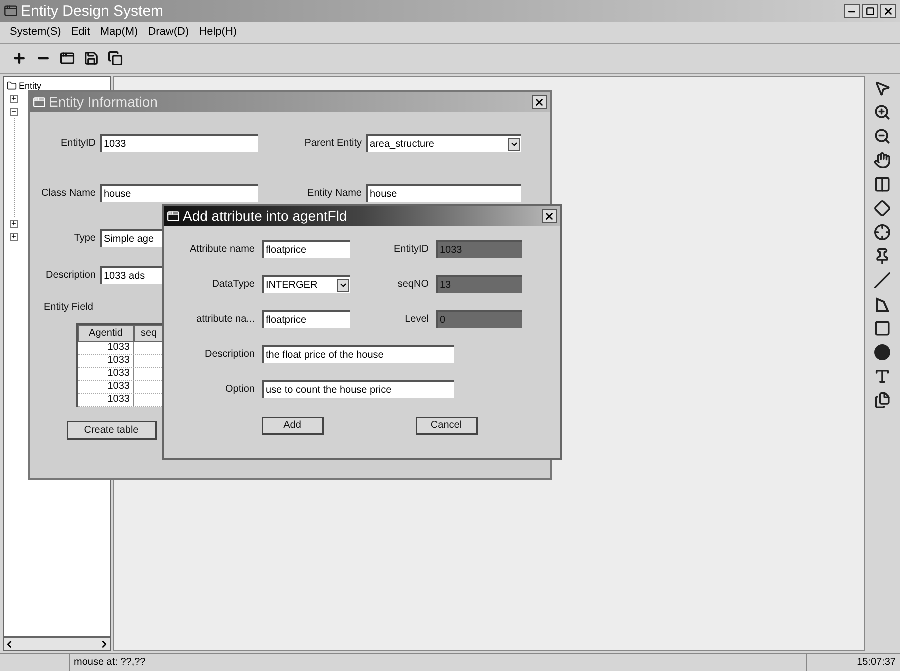 This screenshot has width=900, height=671. I want to click on add-button: Add, so click(293, 426).